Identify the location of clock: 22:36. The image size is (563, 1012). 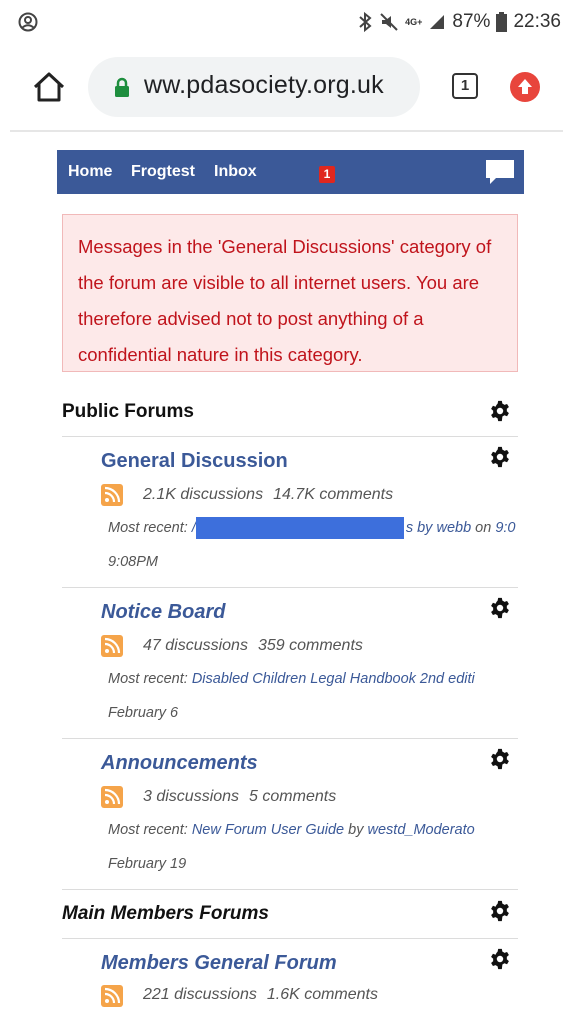
(537, 21).